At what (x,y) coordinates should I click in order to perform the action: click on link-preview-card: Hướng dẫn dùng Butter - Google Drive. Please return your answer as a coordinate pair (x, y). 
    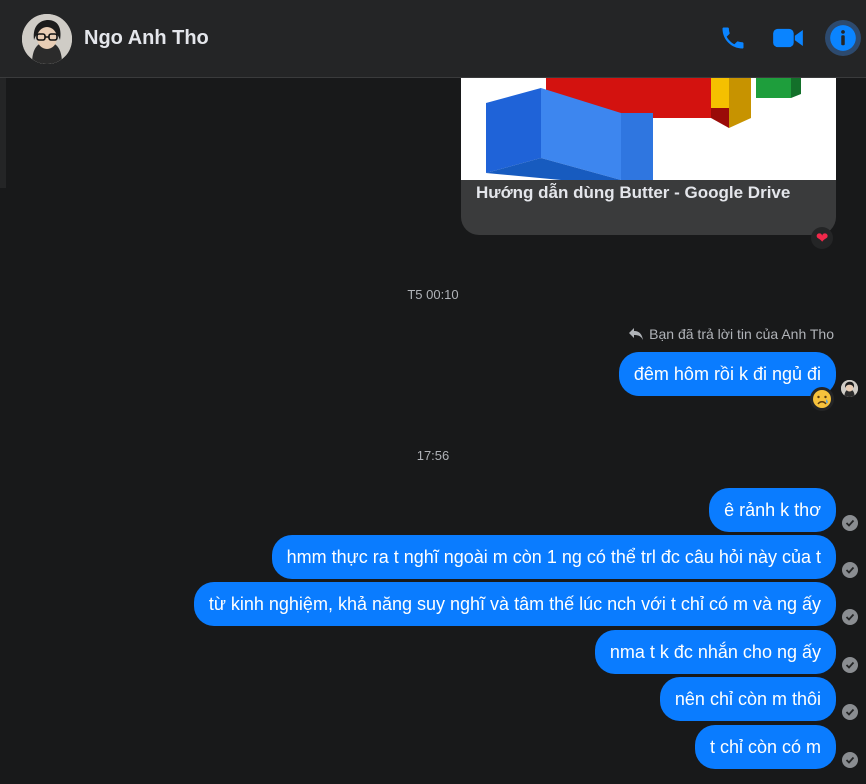
    Looking at the image, I should click on (648, 156).